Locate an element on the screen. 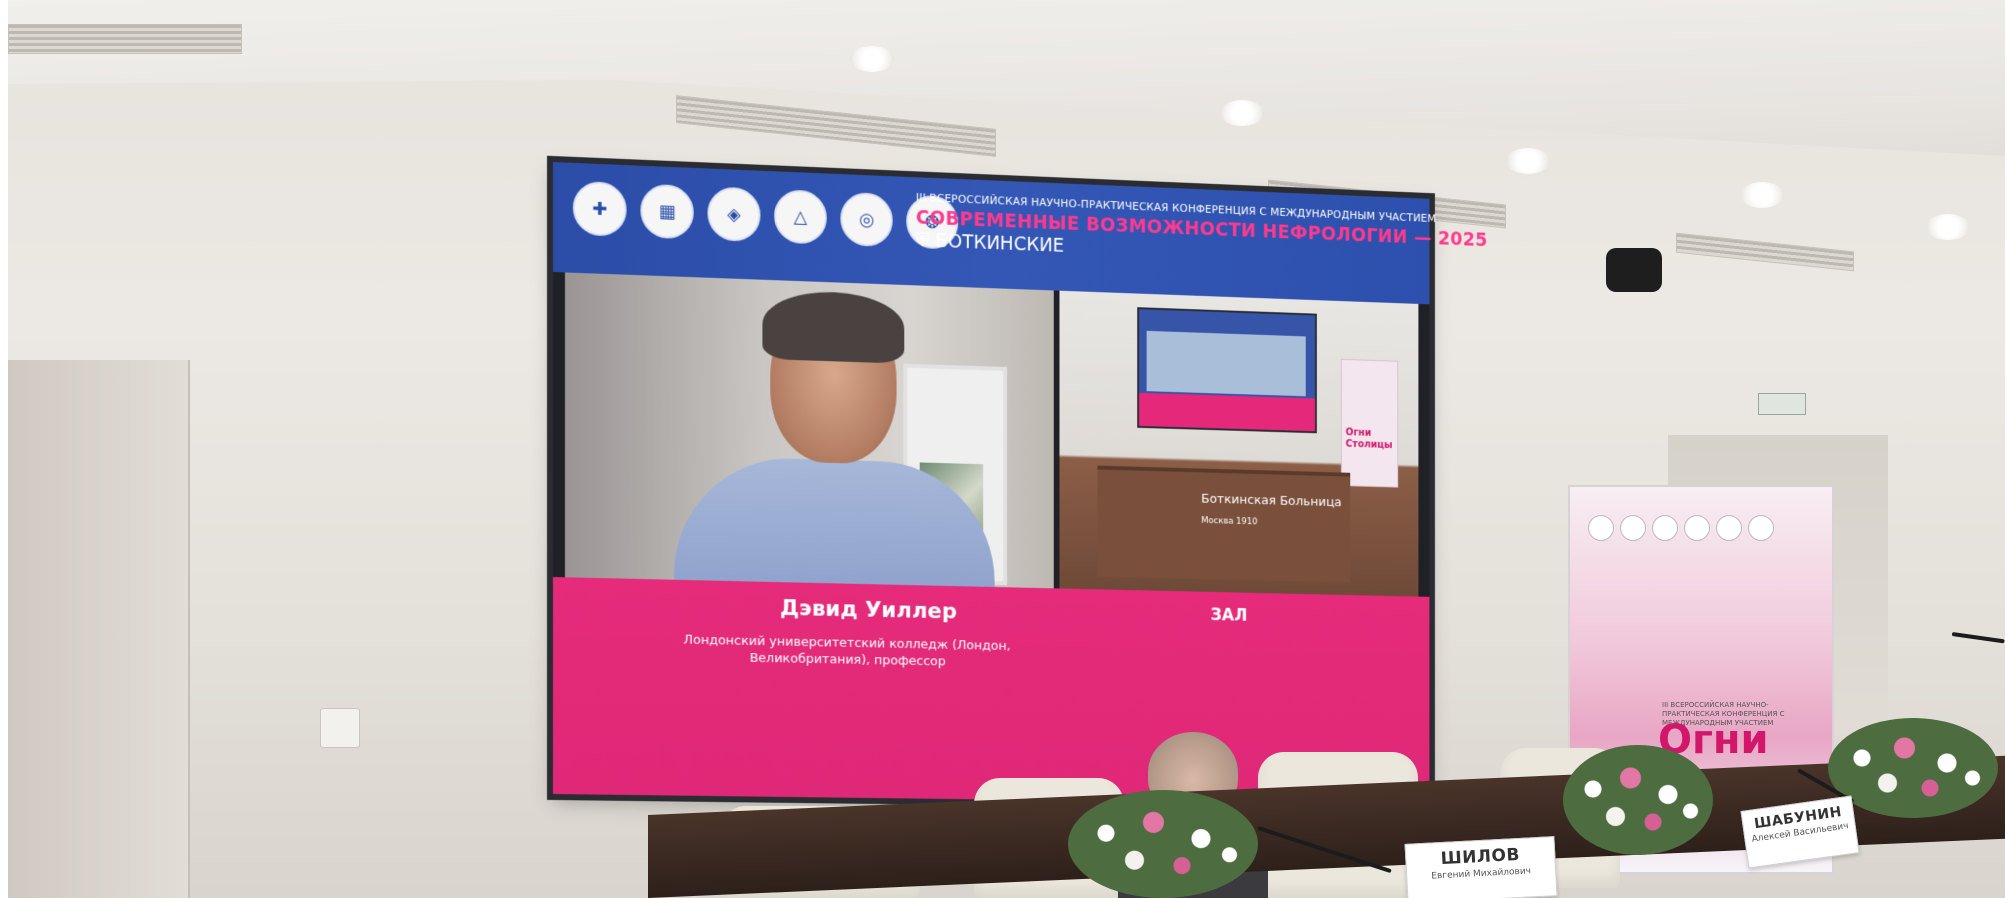 This screenshot has width=2005, height=898. fmabmo-logo-icon: ▦ is located at coordinates (666, 212).